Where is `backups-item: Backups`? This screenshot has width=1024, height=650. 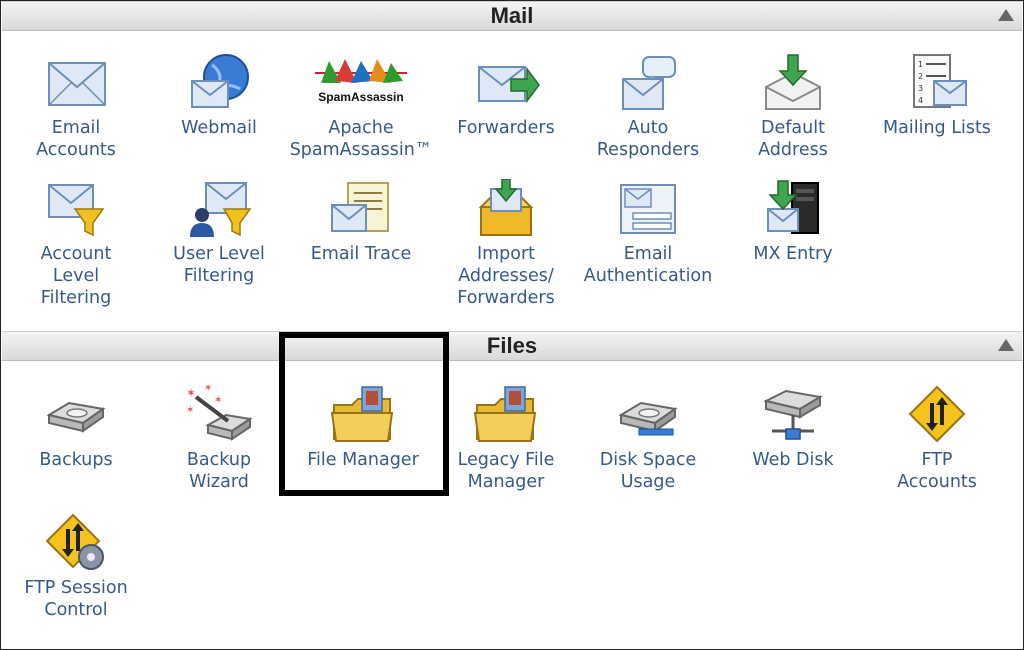 backups-item: Backups is located at coordinates (76, 428).